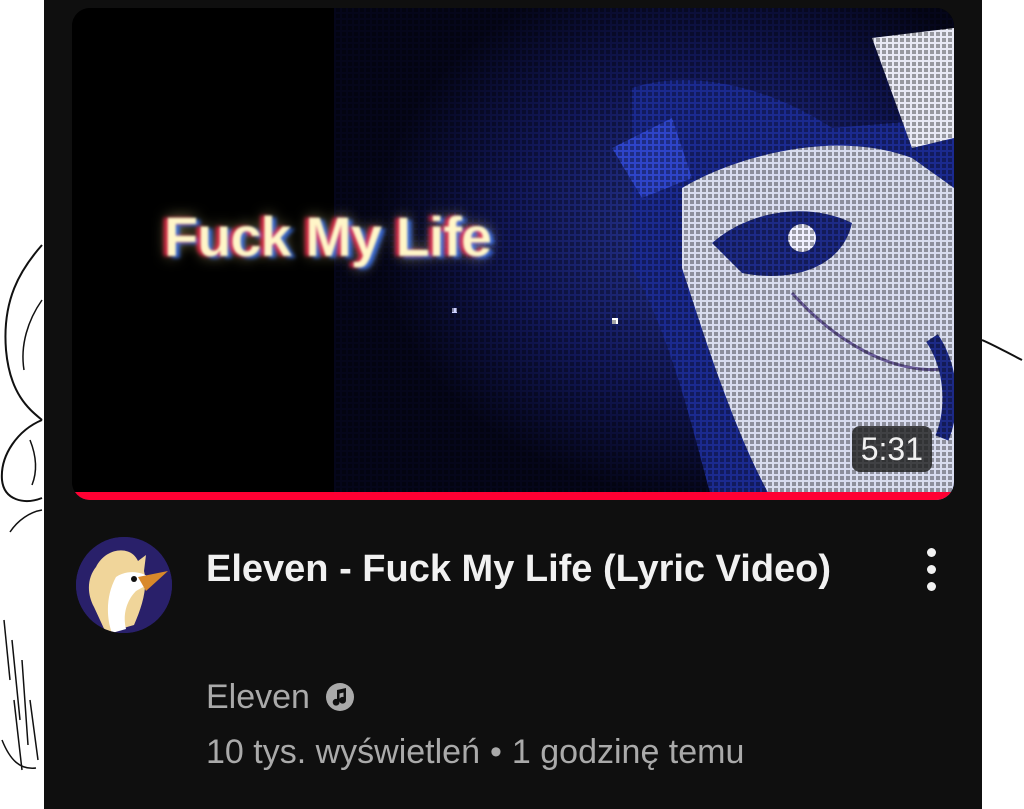 The image size is (1024, 809). I want to click on music-note-icon, so click(339, 697).